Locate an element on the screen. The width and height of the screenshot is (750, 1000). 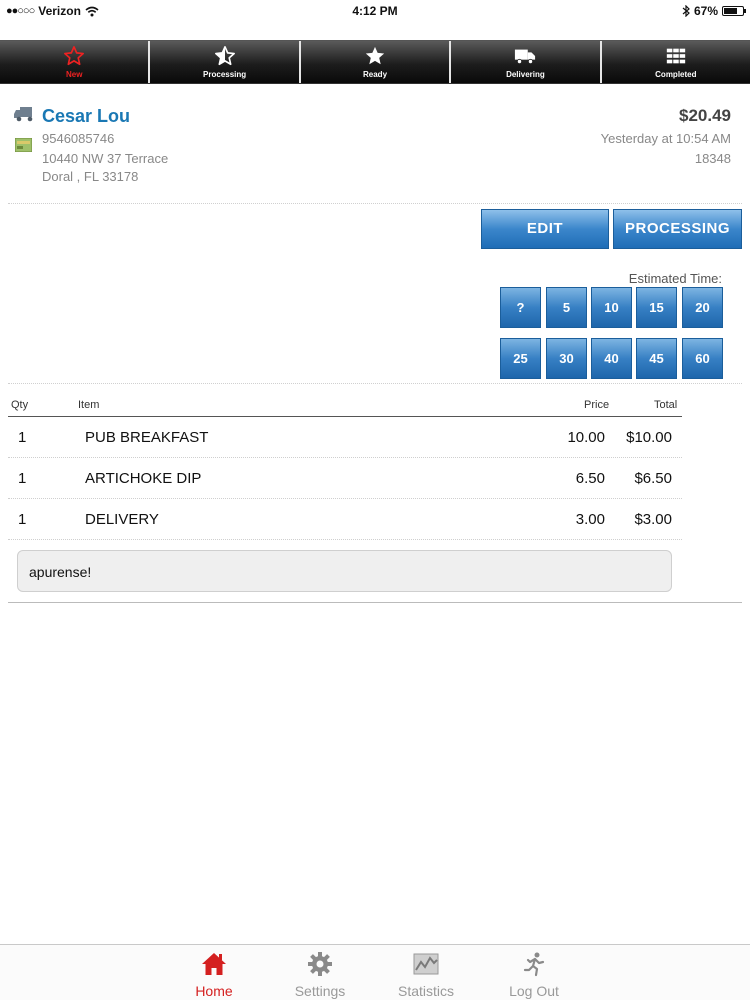
column-header-total: Total is located at coordinates (666, 405).